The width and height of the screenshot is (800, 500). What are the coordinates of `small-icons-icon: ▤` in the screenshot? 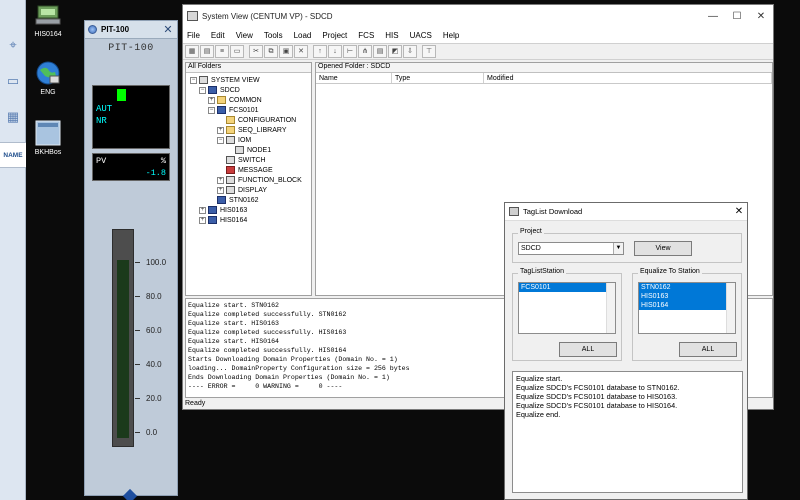 It's located at (207, 51).